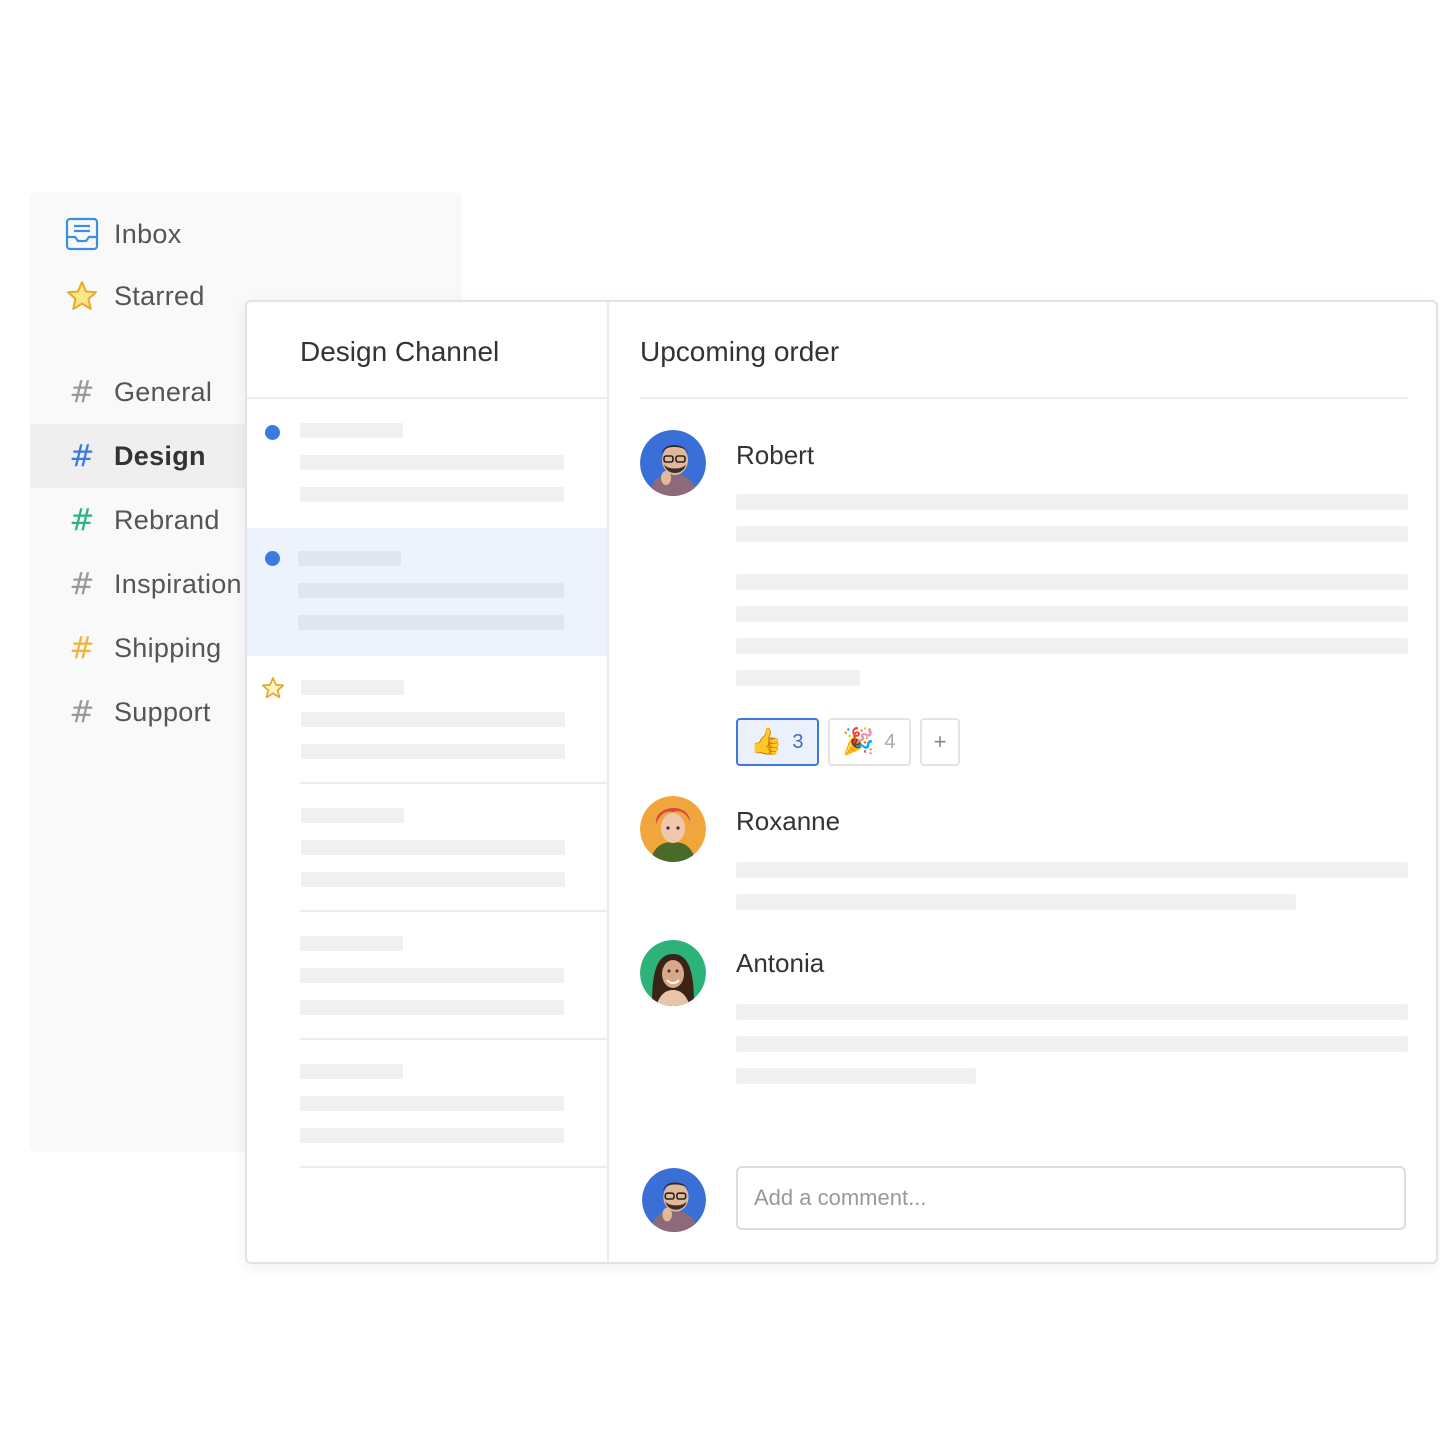 The image size is (1440, 1440). What do you see at coordinates (160, 455) in the screenshot?
I see `sidebar-item-label: Design` at bounding box center [160, 455].